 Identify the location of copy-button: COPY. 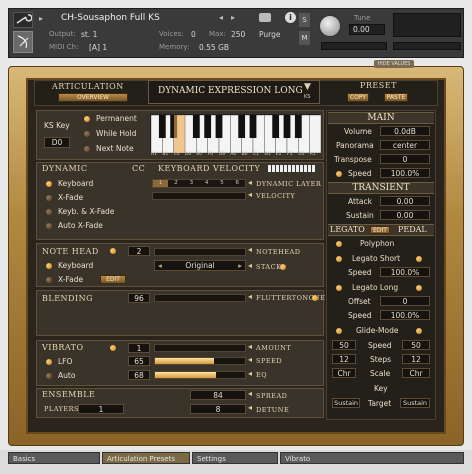
(358, 97).